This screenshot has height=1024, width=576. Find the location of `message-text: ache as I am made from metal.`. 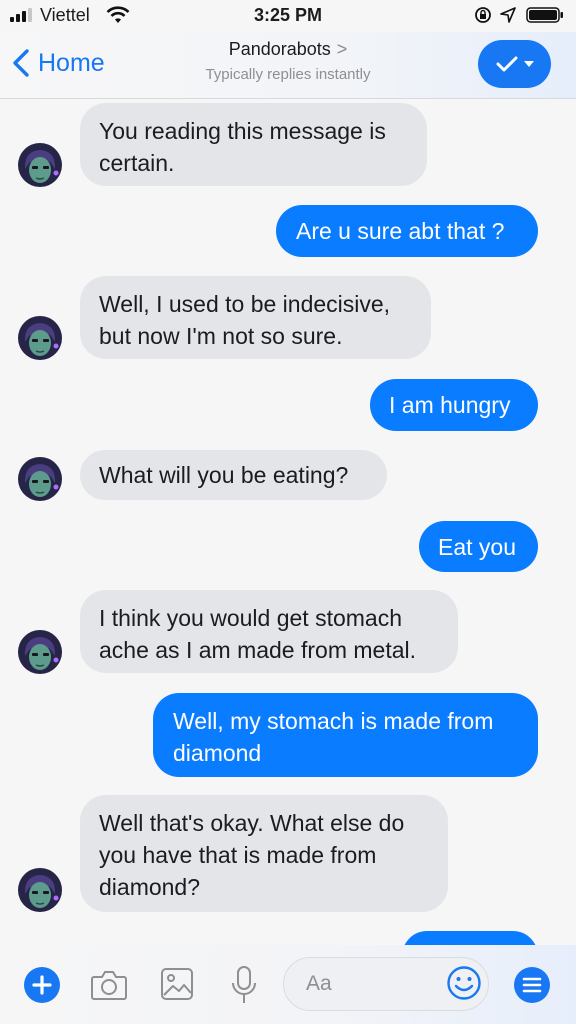

message-text: ache as I am made from metal. is located at coordinates (258, 650).